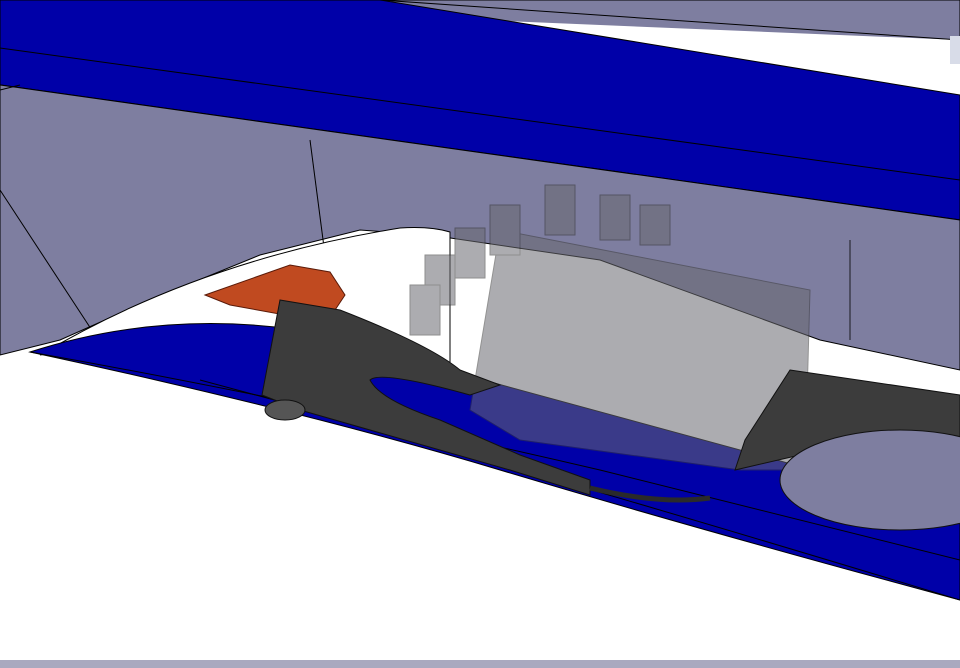 The height and width of the screenshot is (668, 960). Describe the element at coordinates (955, 50) in the screenshot. I see `view-axis-marker` at that location.